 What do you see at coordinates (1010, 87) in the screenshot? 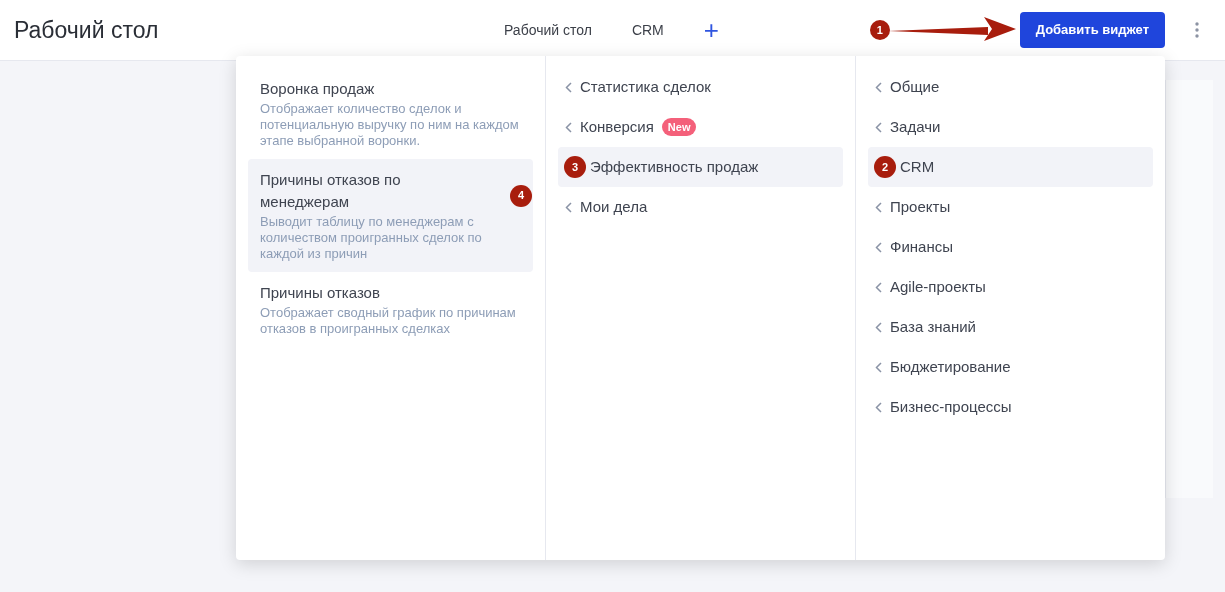
I see `menu-item: Общие` at bounding box center [1010, 87].